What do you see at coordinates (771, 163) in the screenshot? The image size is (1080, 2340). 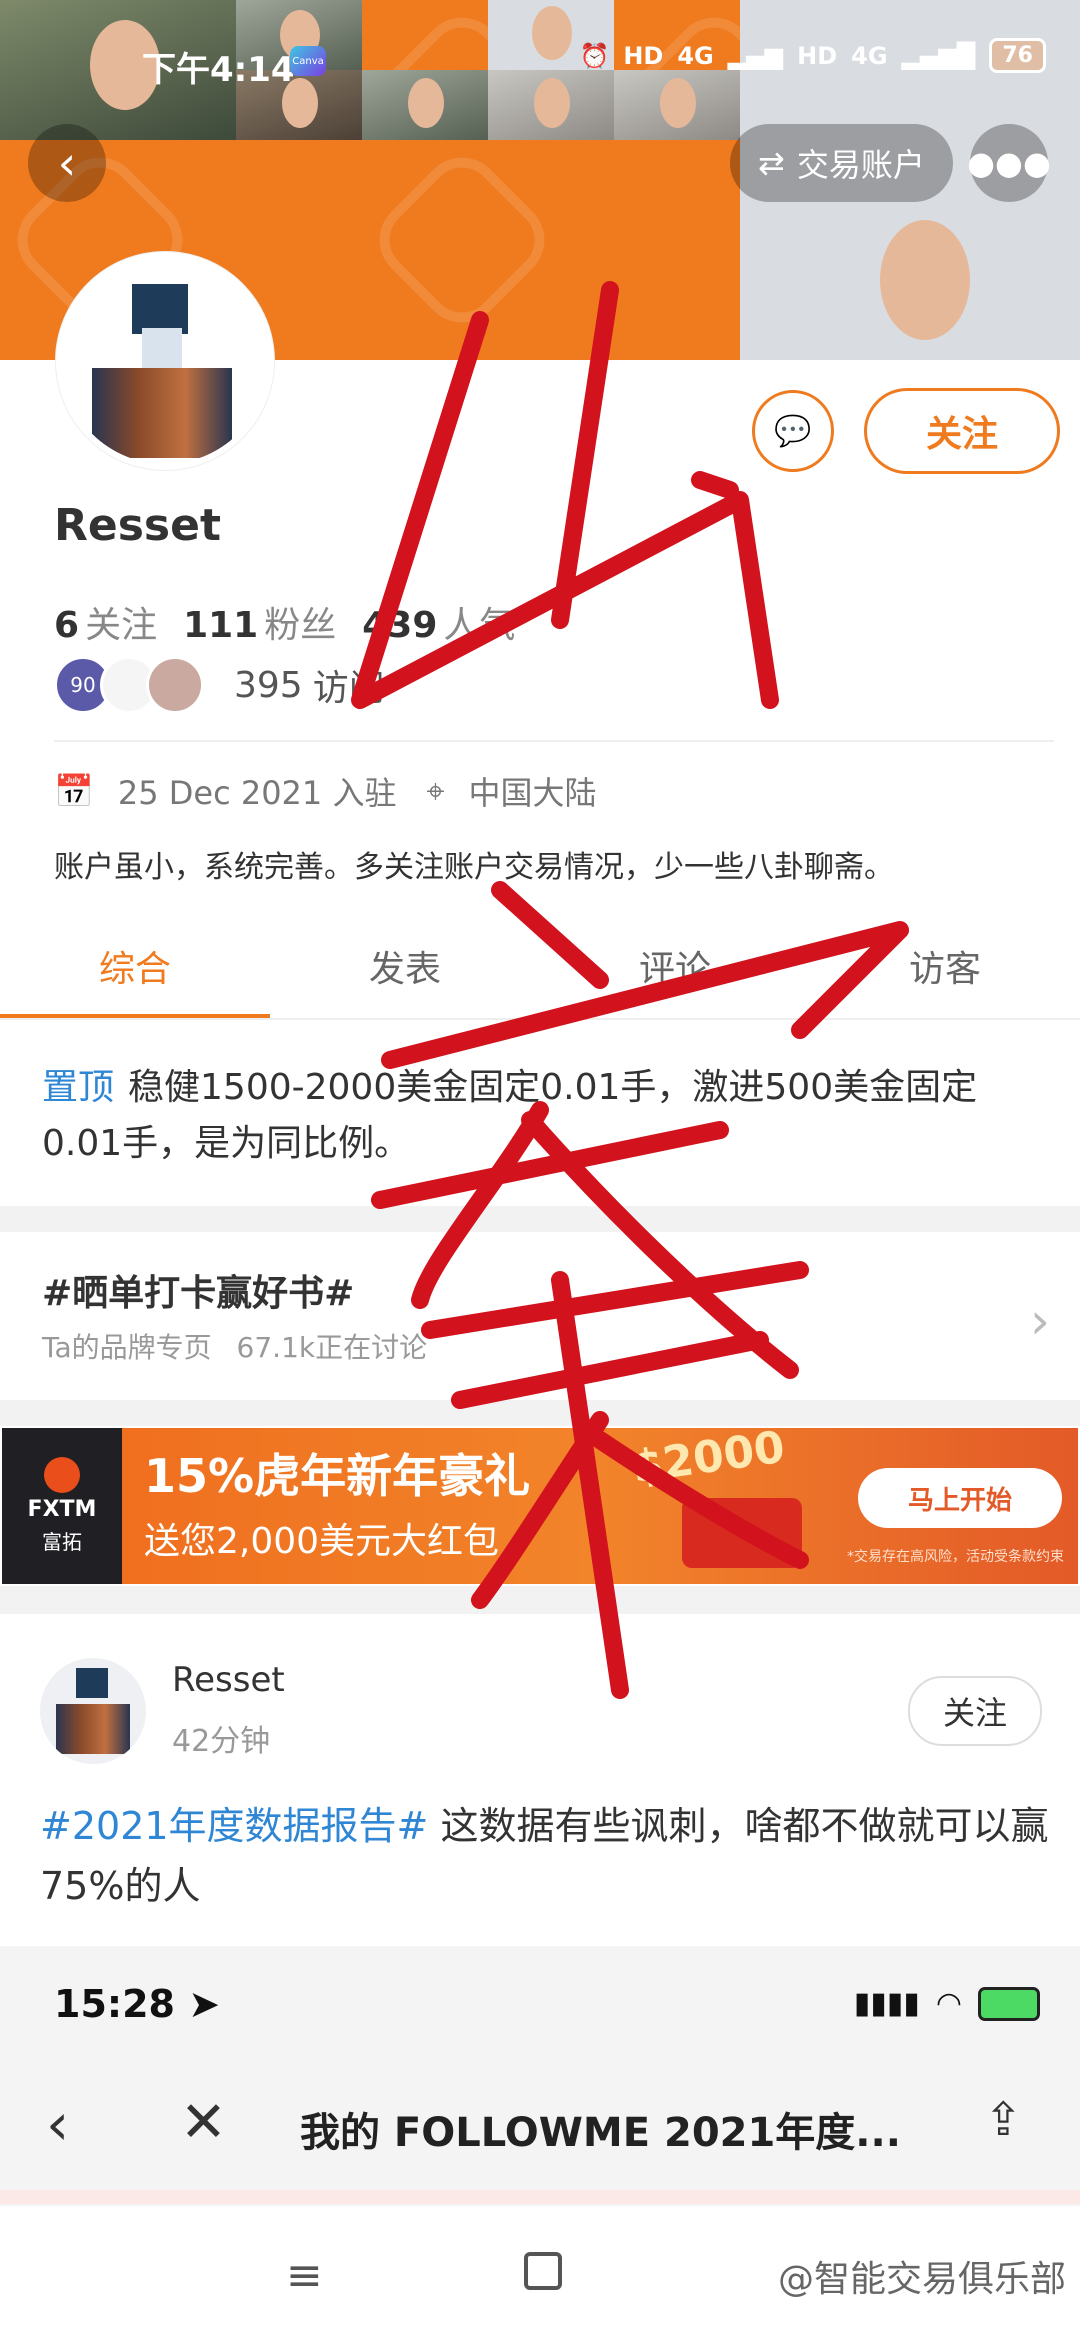 I see `swap-icon: ⇄` at bounding box center [771, 163].